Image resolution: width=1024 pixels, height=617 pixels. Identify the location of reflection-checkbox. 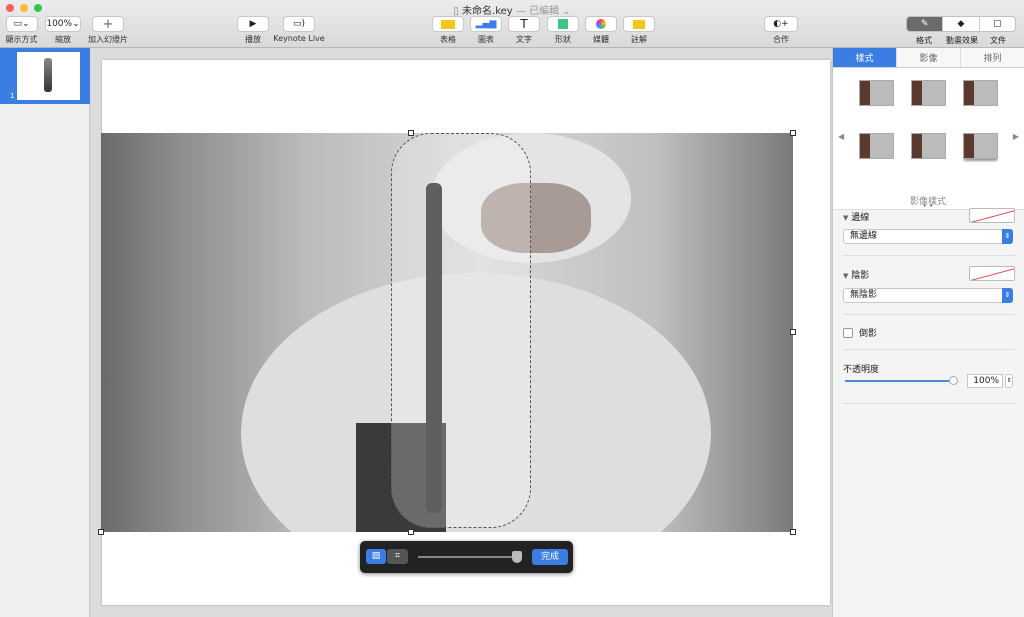
(848, 332).